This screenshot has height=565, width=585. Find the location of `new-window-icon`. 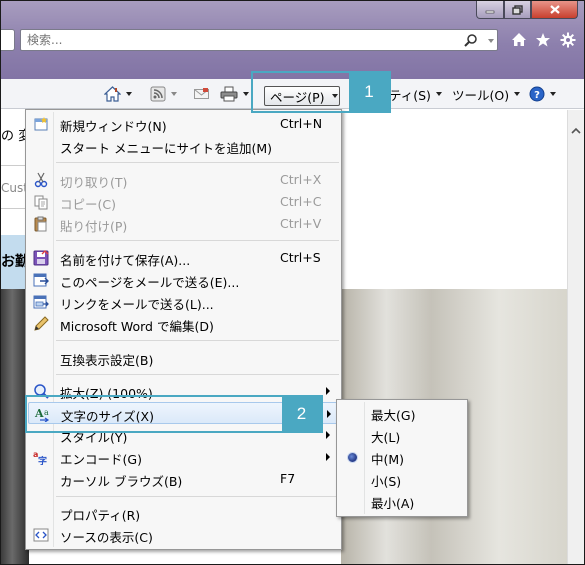

new-window-icon is located at coordinates (41, 124).